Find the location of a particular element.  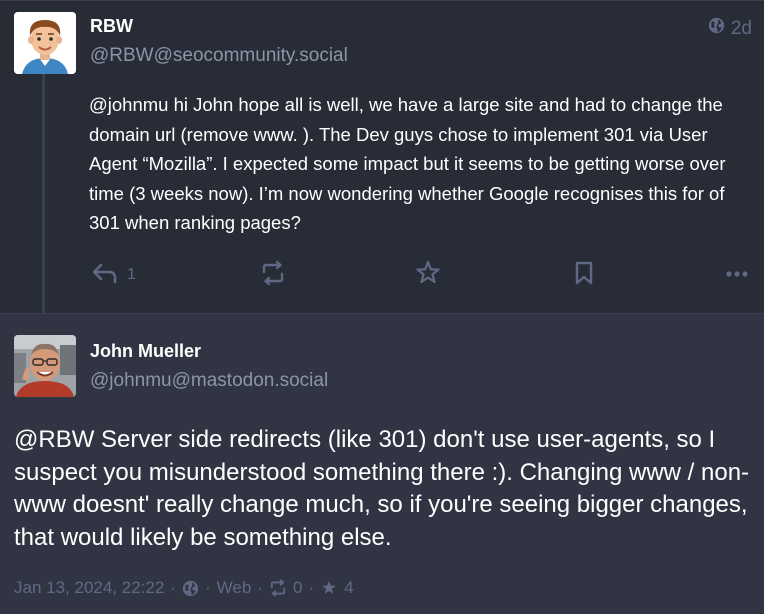

more-icon is located at coordinates (737, 275).